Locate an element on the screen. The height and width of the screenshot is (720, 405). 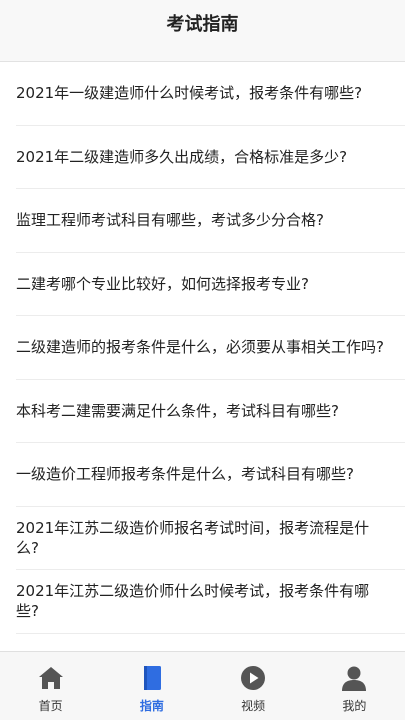
article-title: 本科考二建需要满足什么条件，考试科目有哪些? is located at coordinates (177, 410).